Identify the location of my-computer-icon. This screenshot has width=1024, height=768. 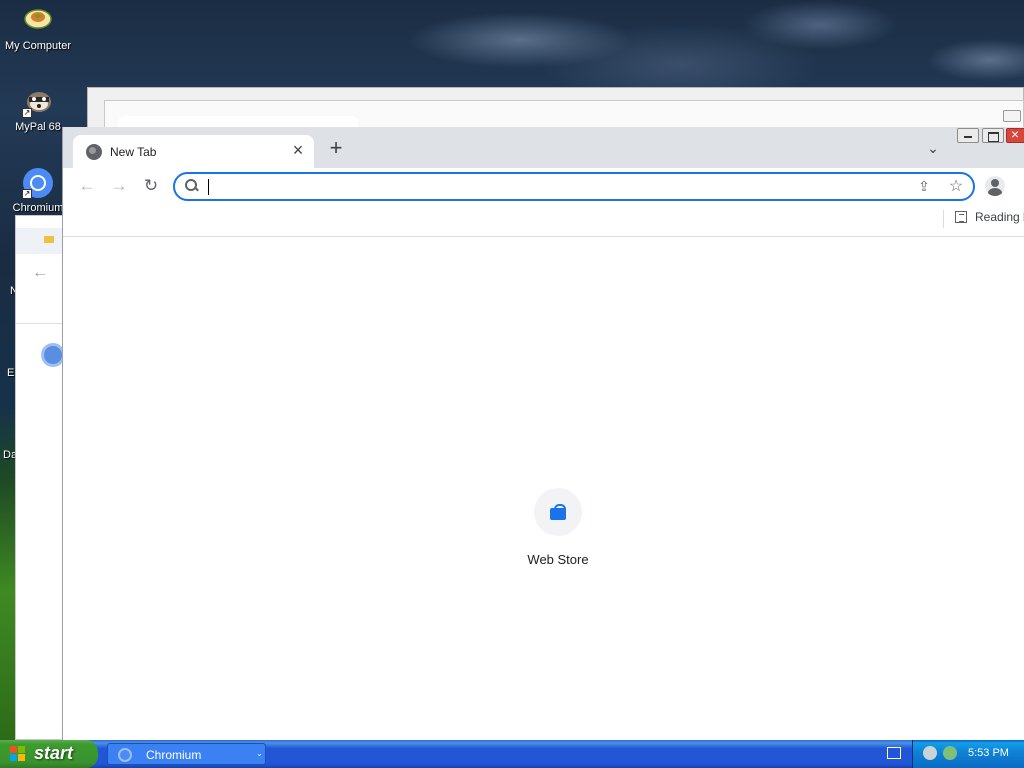
(38, 21).